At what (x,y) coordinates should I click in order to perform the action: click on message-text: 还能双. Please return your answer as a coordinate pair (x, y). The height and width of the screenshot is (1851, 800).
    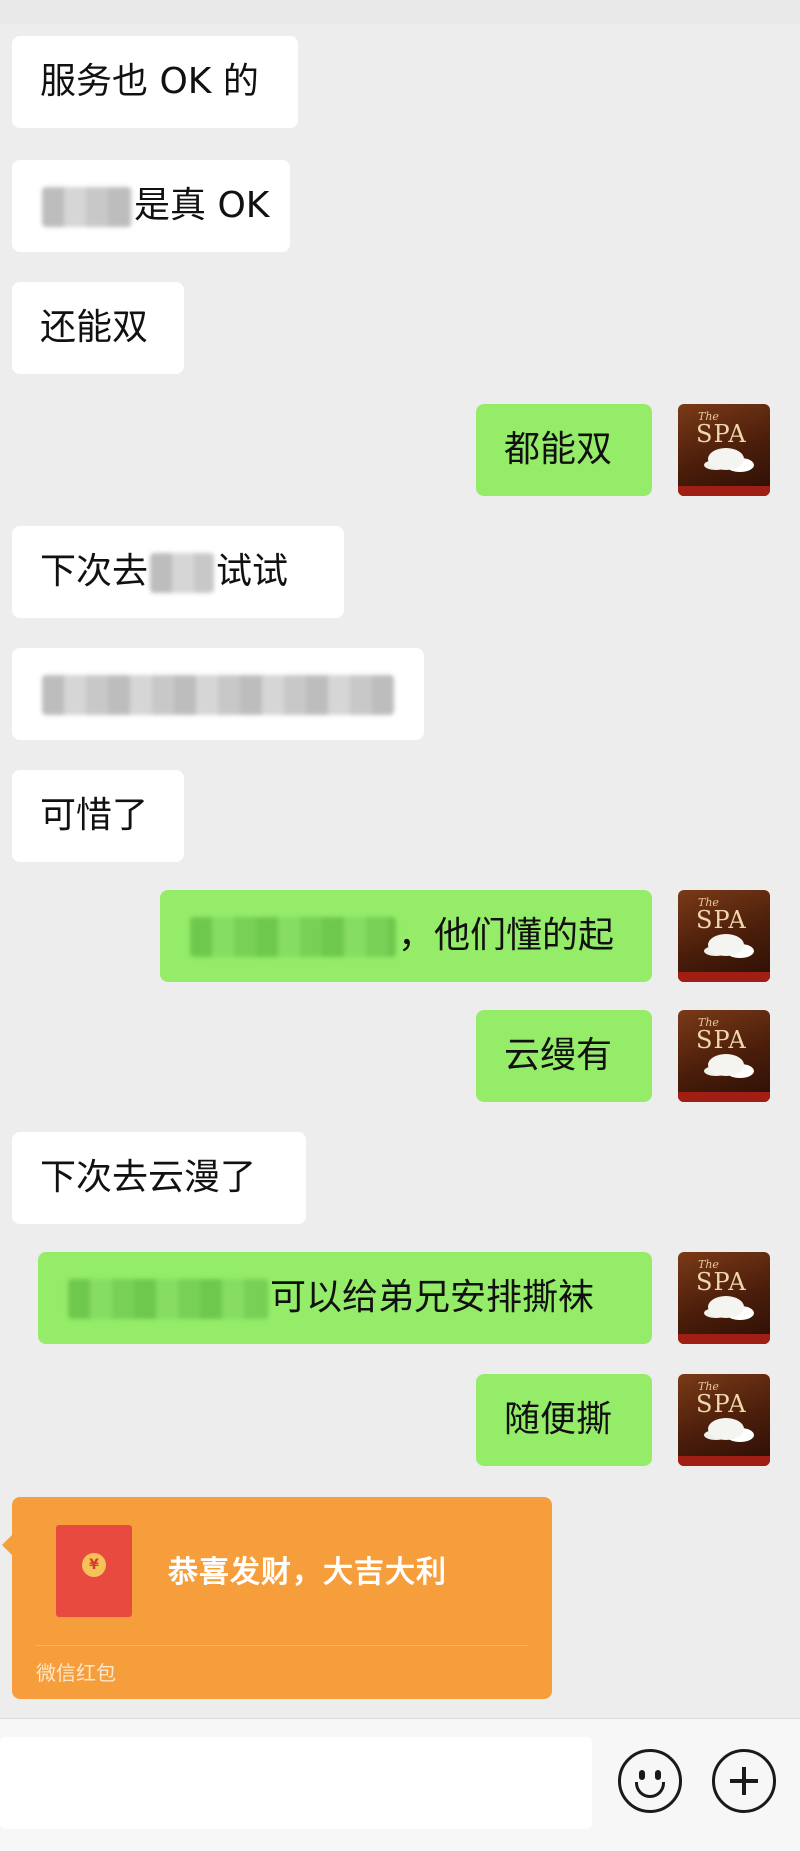
    Looking at the image, I should click on (94, 327).